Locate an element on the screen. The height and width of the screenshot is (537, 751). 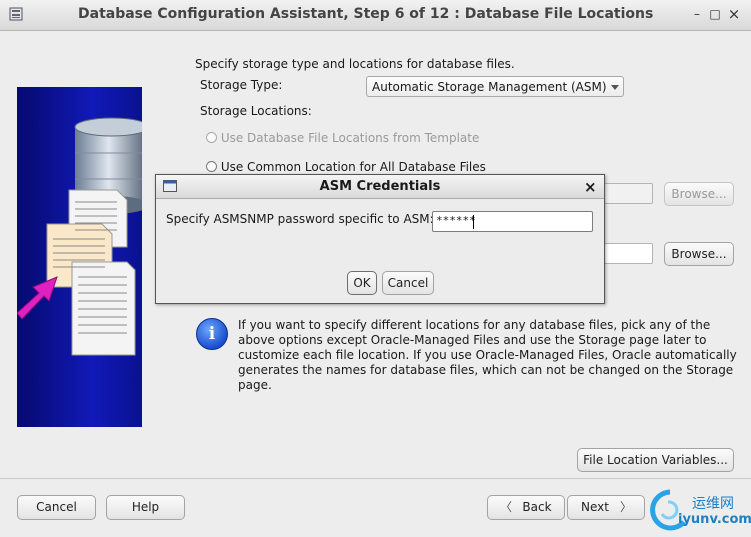
back-label: Back is located at coordinates (537, 507).